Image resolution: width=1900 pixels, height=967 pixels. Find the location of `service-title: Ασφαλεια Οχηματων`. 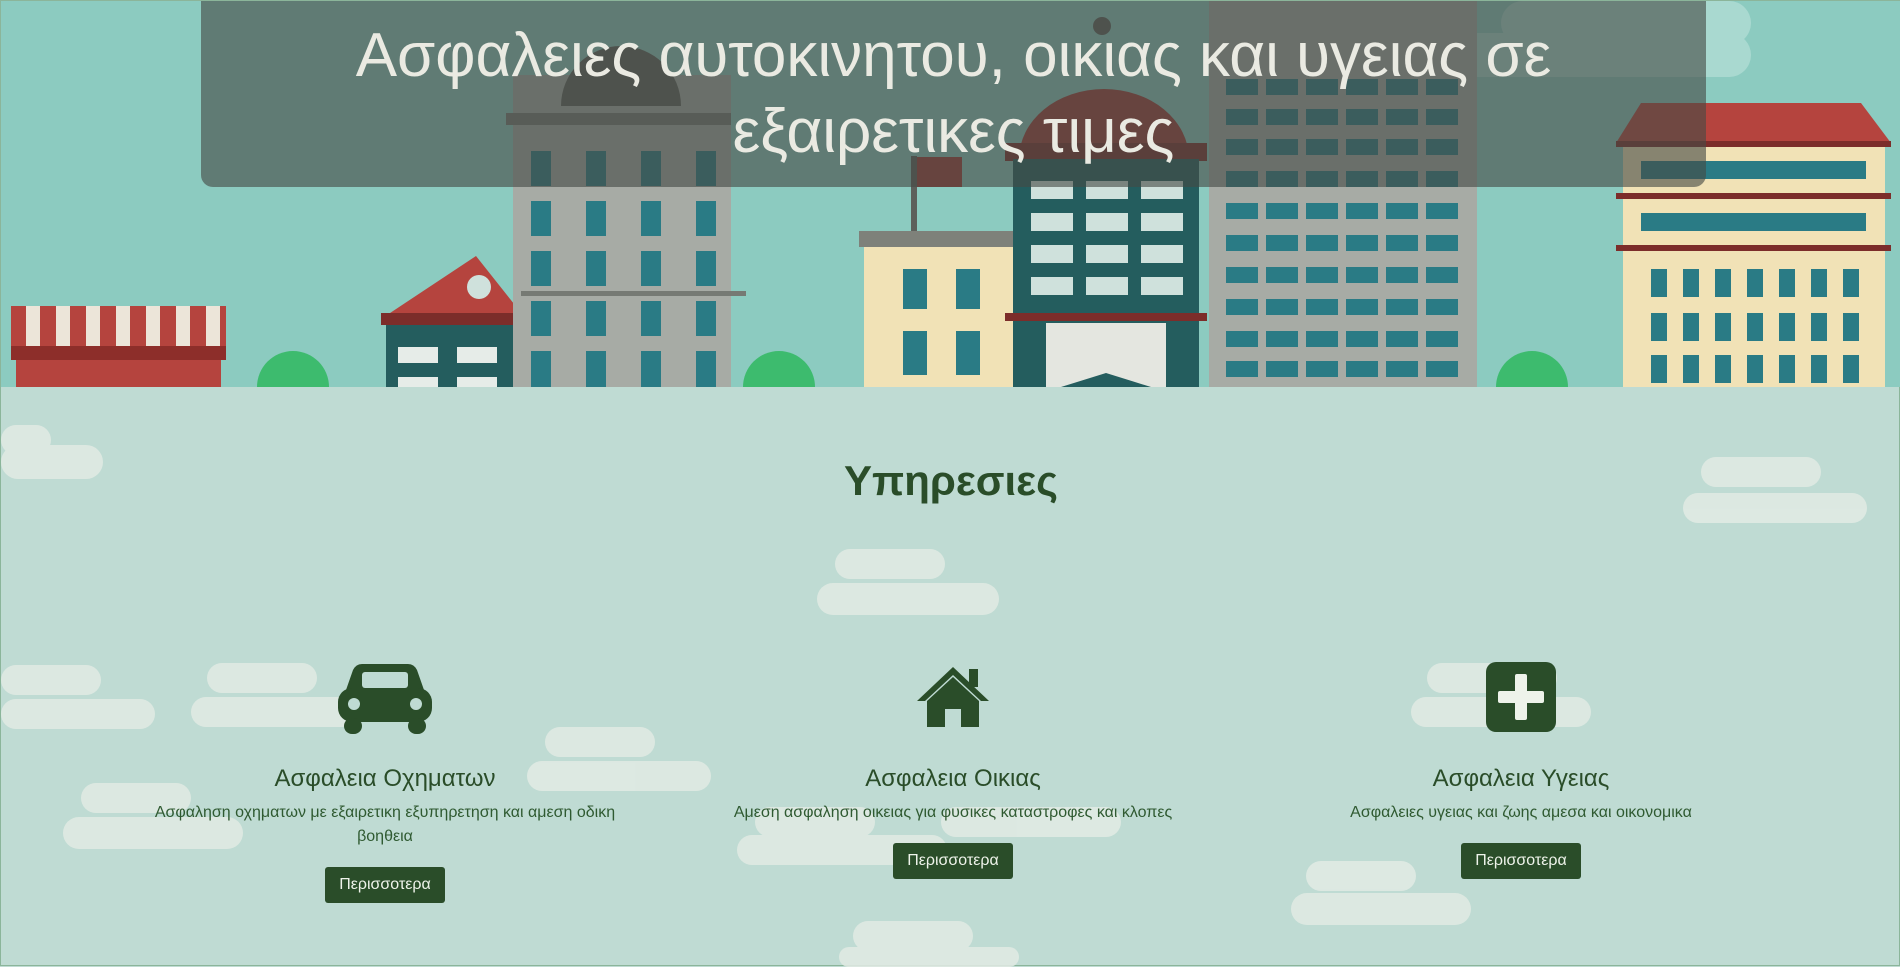

service-title: Ασφαλεια Οχηματων is located at coordinates (385, 778).